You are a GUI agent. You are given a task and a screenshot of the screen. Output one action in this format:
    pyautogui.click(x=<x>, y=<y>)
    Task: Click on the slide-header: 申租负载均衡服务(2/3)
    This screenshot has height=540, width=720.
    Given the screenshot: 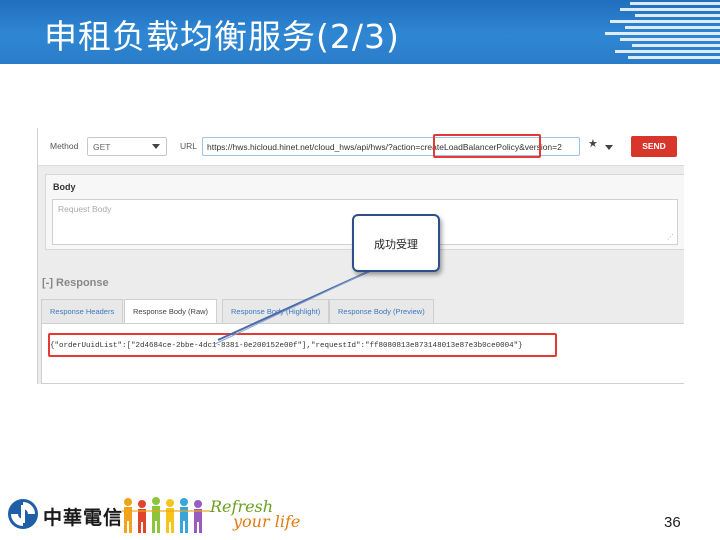 What is the action you would take?
    pyautogui.click(x=360, y=32)
    